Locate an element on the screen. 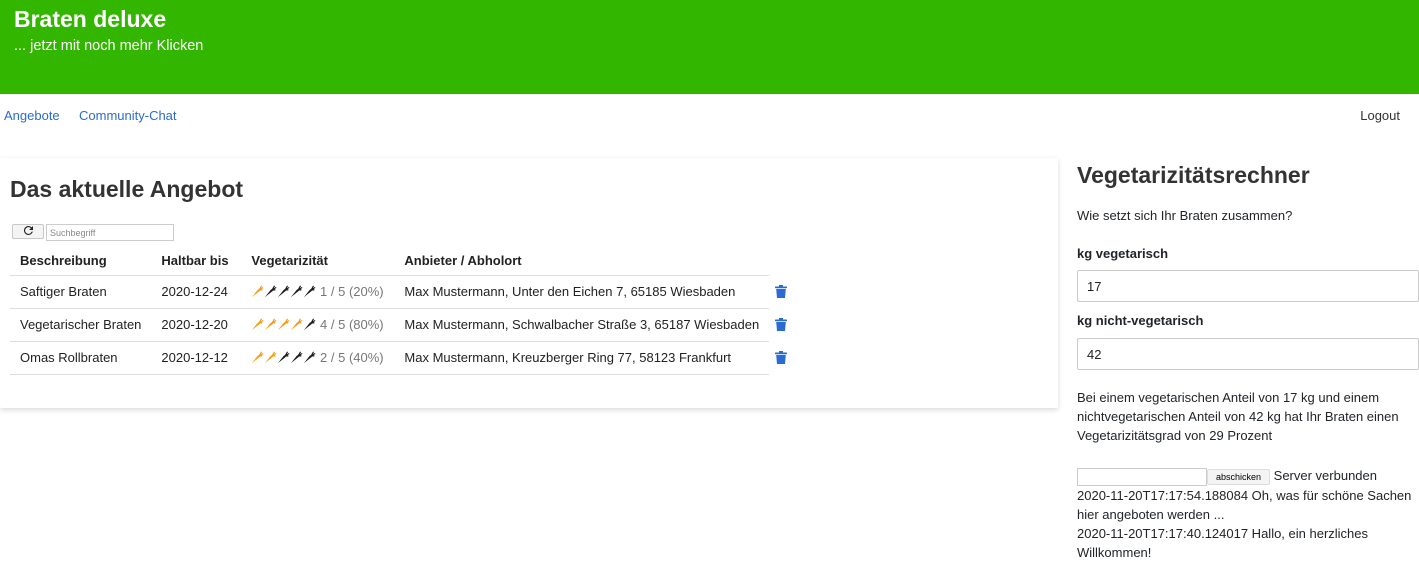 The height and width of the screenshot is (572, 1419). chat-input-row: abschicken Server verbunden is located at coordinates (1248, 476).